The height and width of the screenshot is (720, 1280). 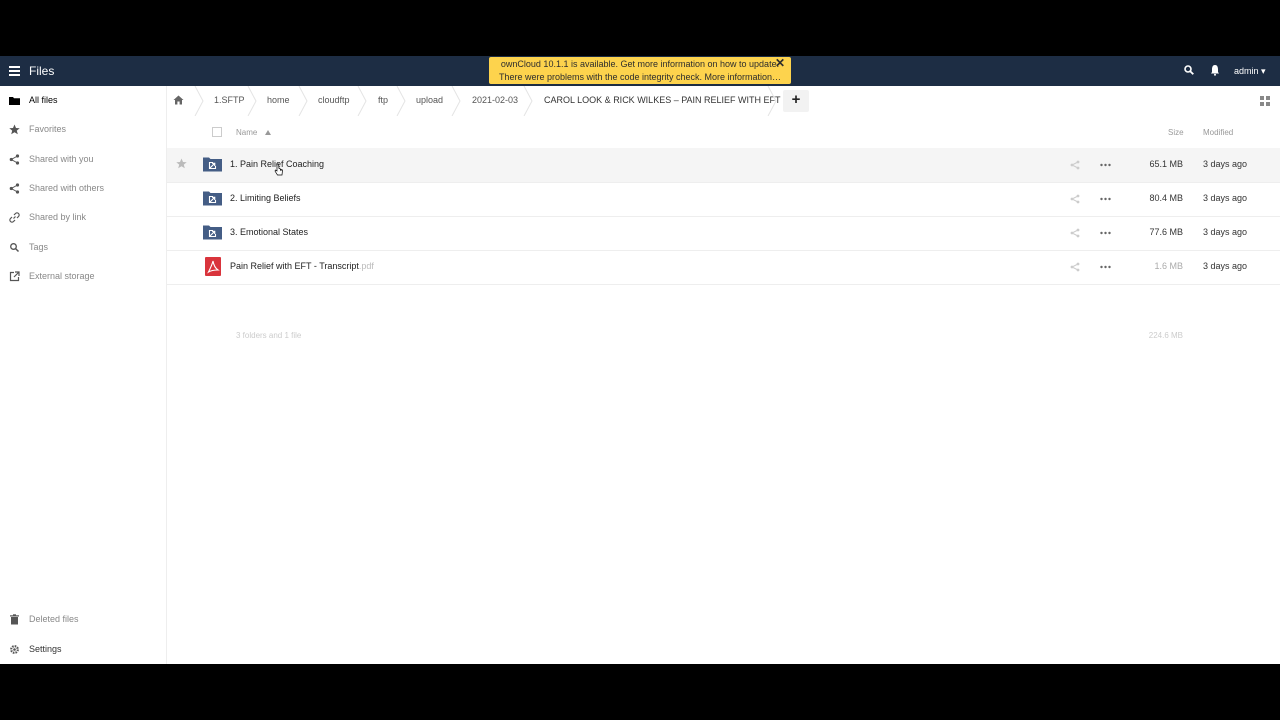 I want to click on breadcrumb-item: ftp, so click(x=383, y=100).